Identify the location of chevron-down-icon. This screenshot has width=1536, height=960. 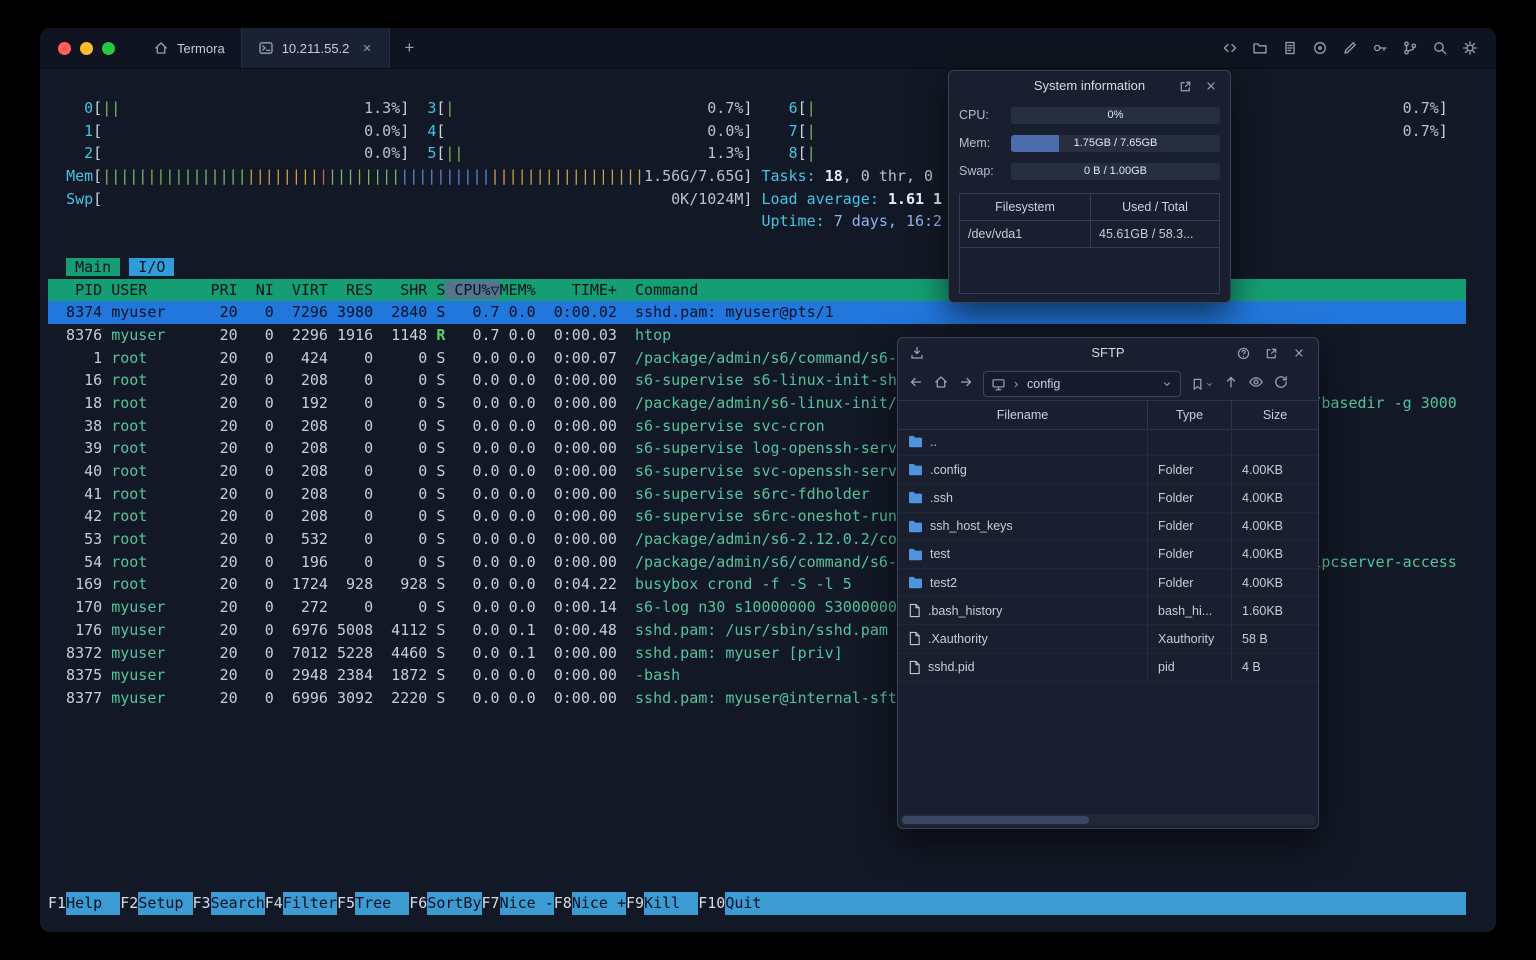
(1167, 384).